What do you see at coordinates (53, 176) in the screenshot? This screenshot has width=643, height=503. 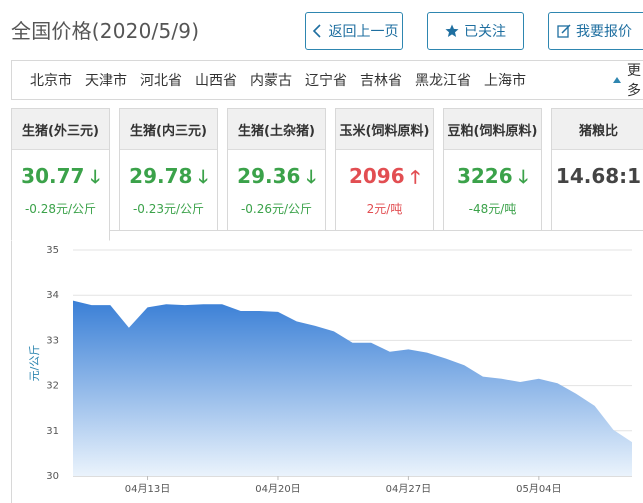 I see `card-price: 30.77` at bounding box center [53, 176].